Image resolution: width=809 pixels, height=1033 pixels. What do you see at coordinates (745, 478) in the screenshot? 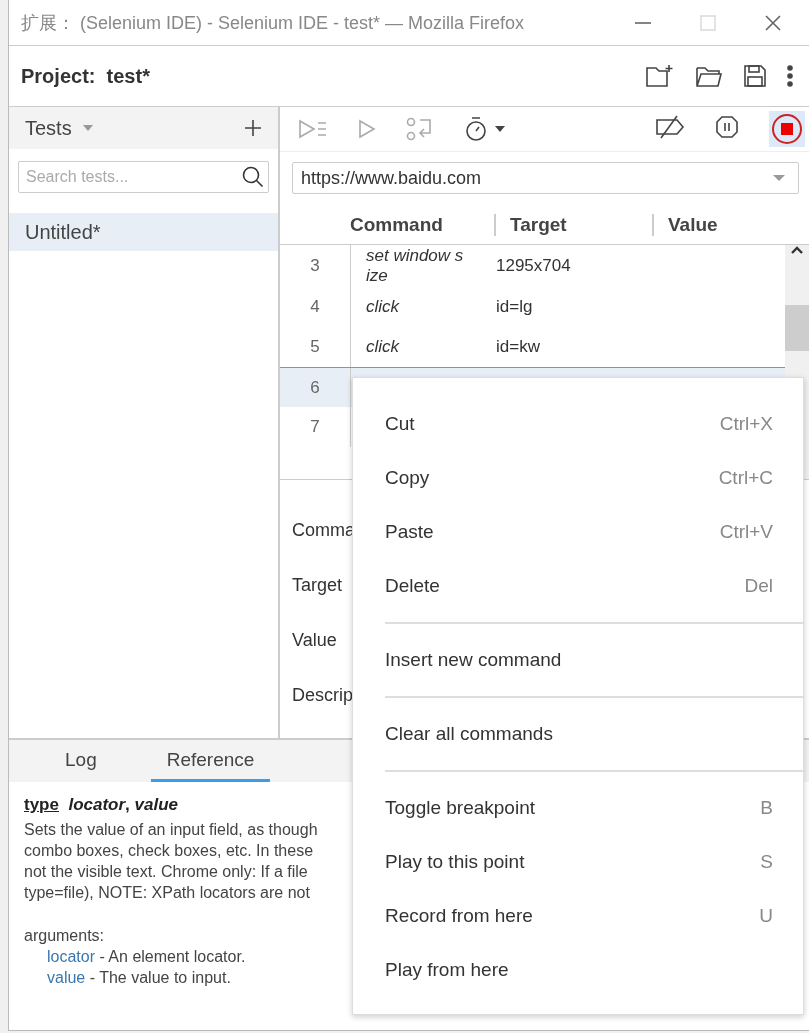
I see `shortcut-text: Ctrl+C` at bounding box center [745, 478].